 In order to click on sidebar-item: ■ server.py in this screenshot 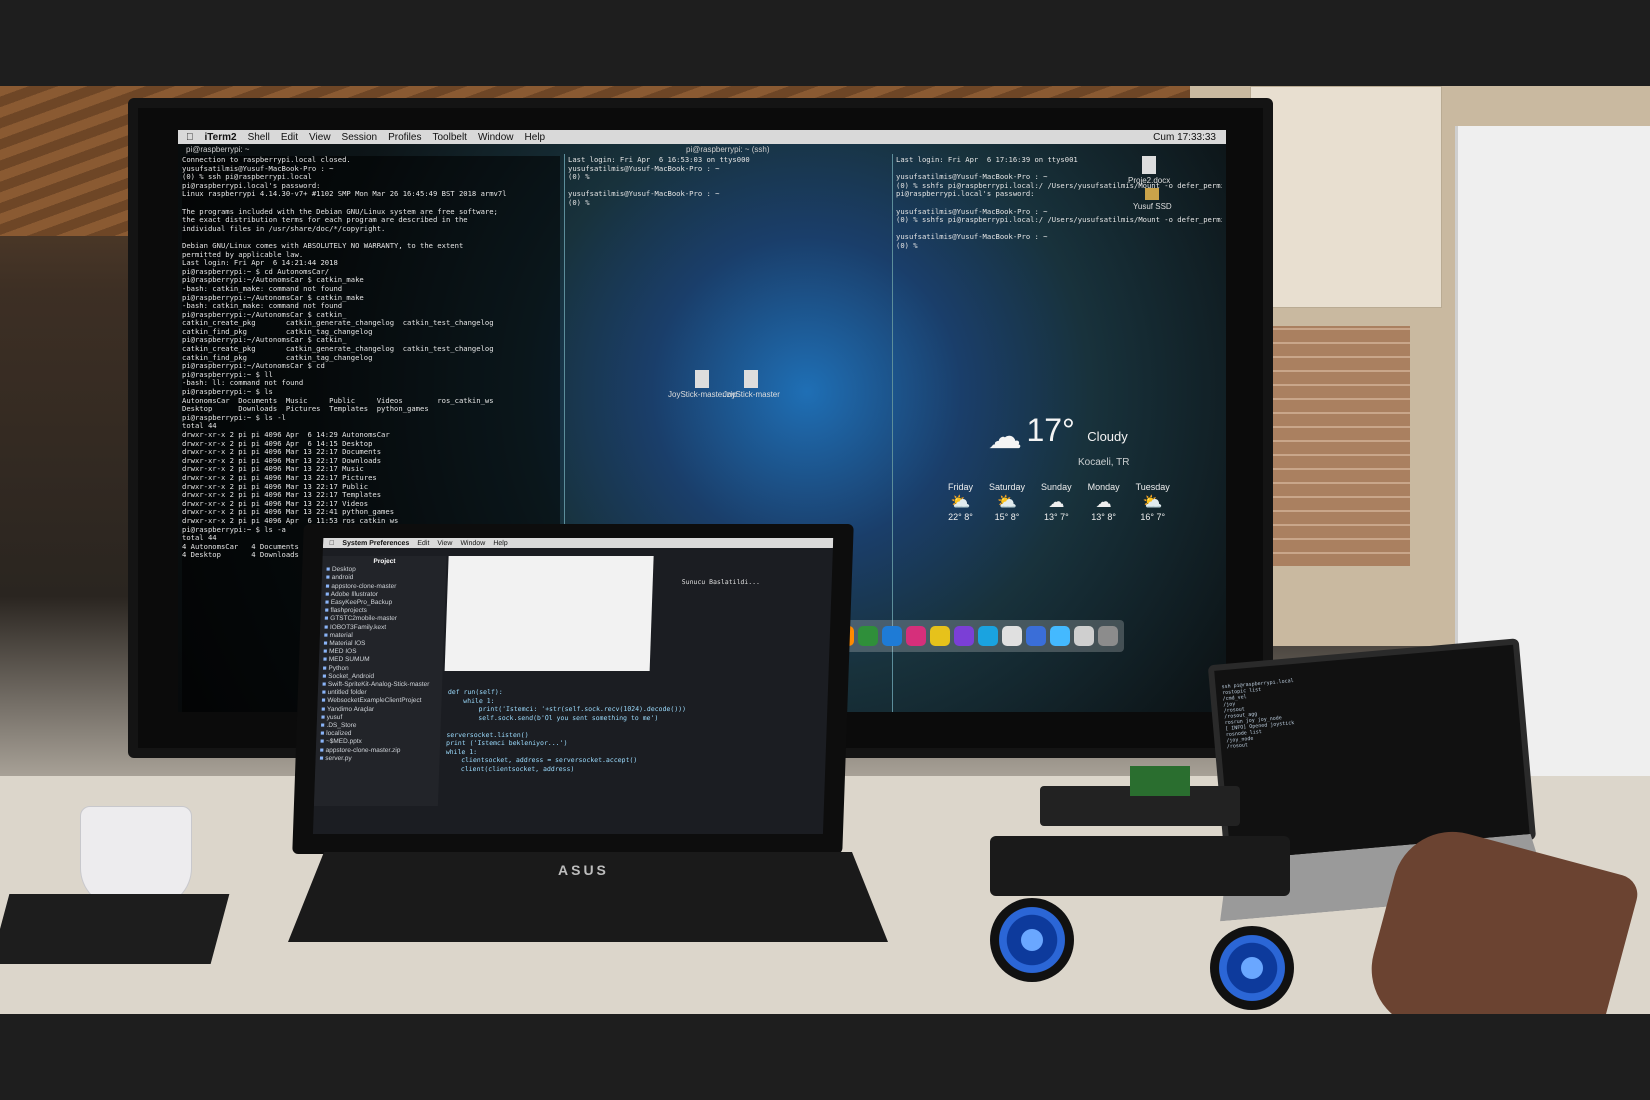, I will do `click(377, 759)`.